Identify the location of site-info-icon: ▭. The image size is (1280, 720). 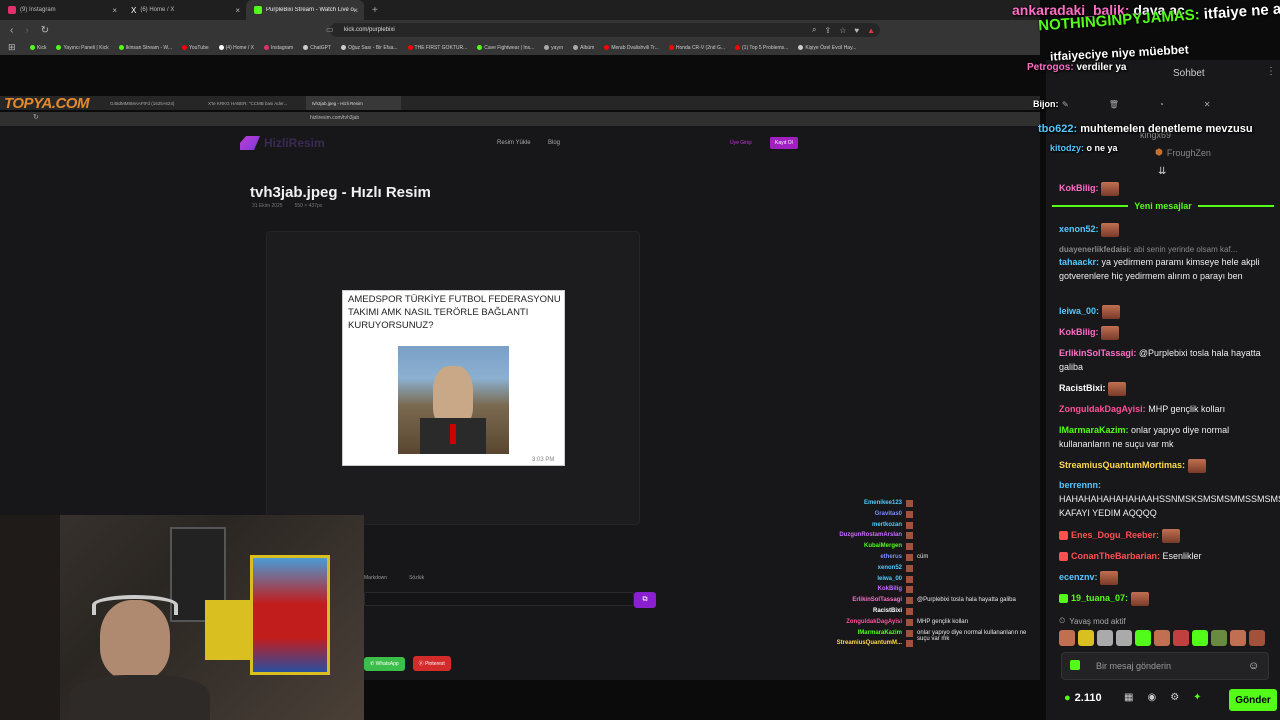
(330, 29).